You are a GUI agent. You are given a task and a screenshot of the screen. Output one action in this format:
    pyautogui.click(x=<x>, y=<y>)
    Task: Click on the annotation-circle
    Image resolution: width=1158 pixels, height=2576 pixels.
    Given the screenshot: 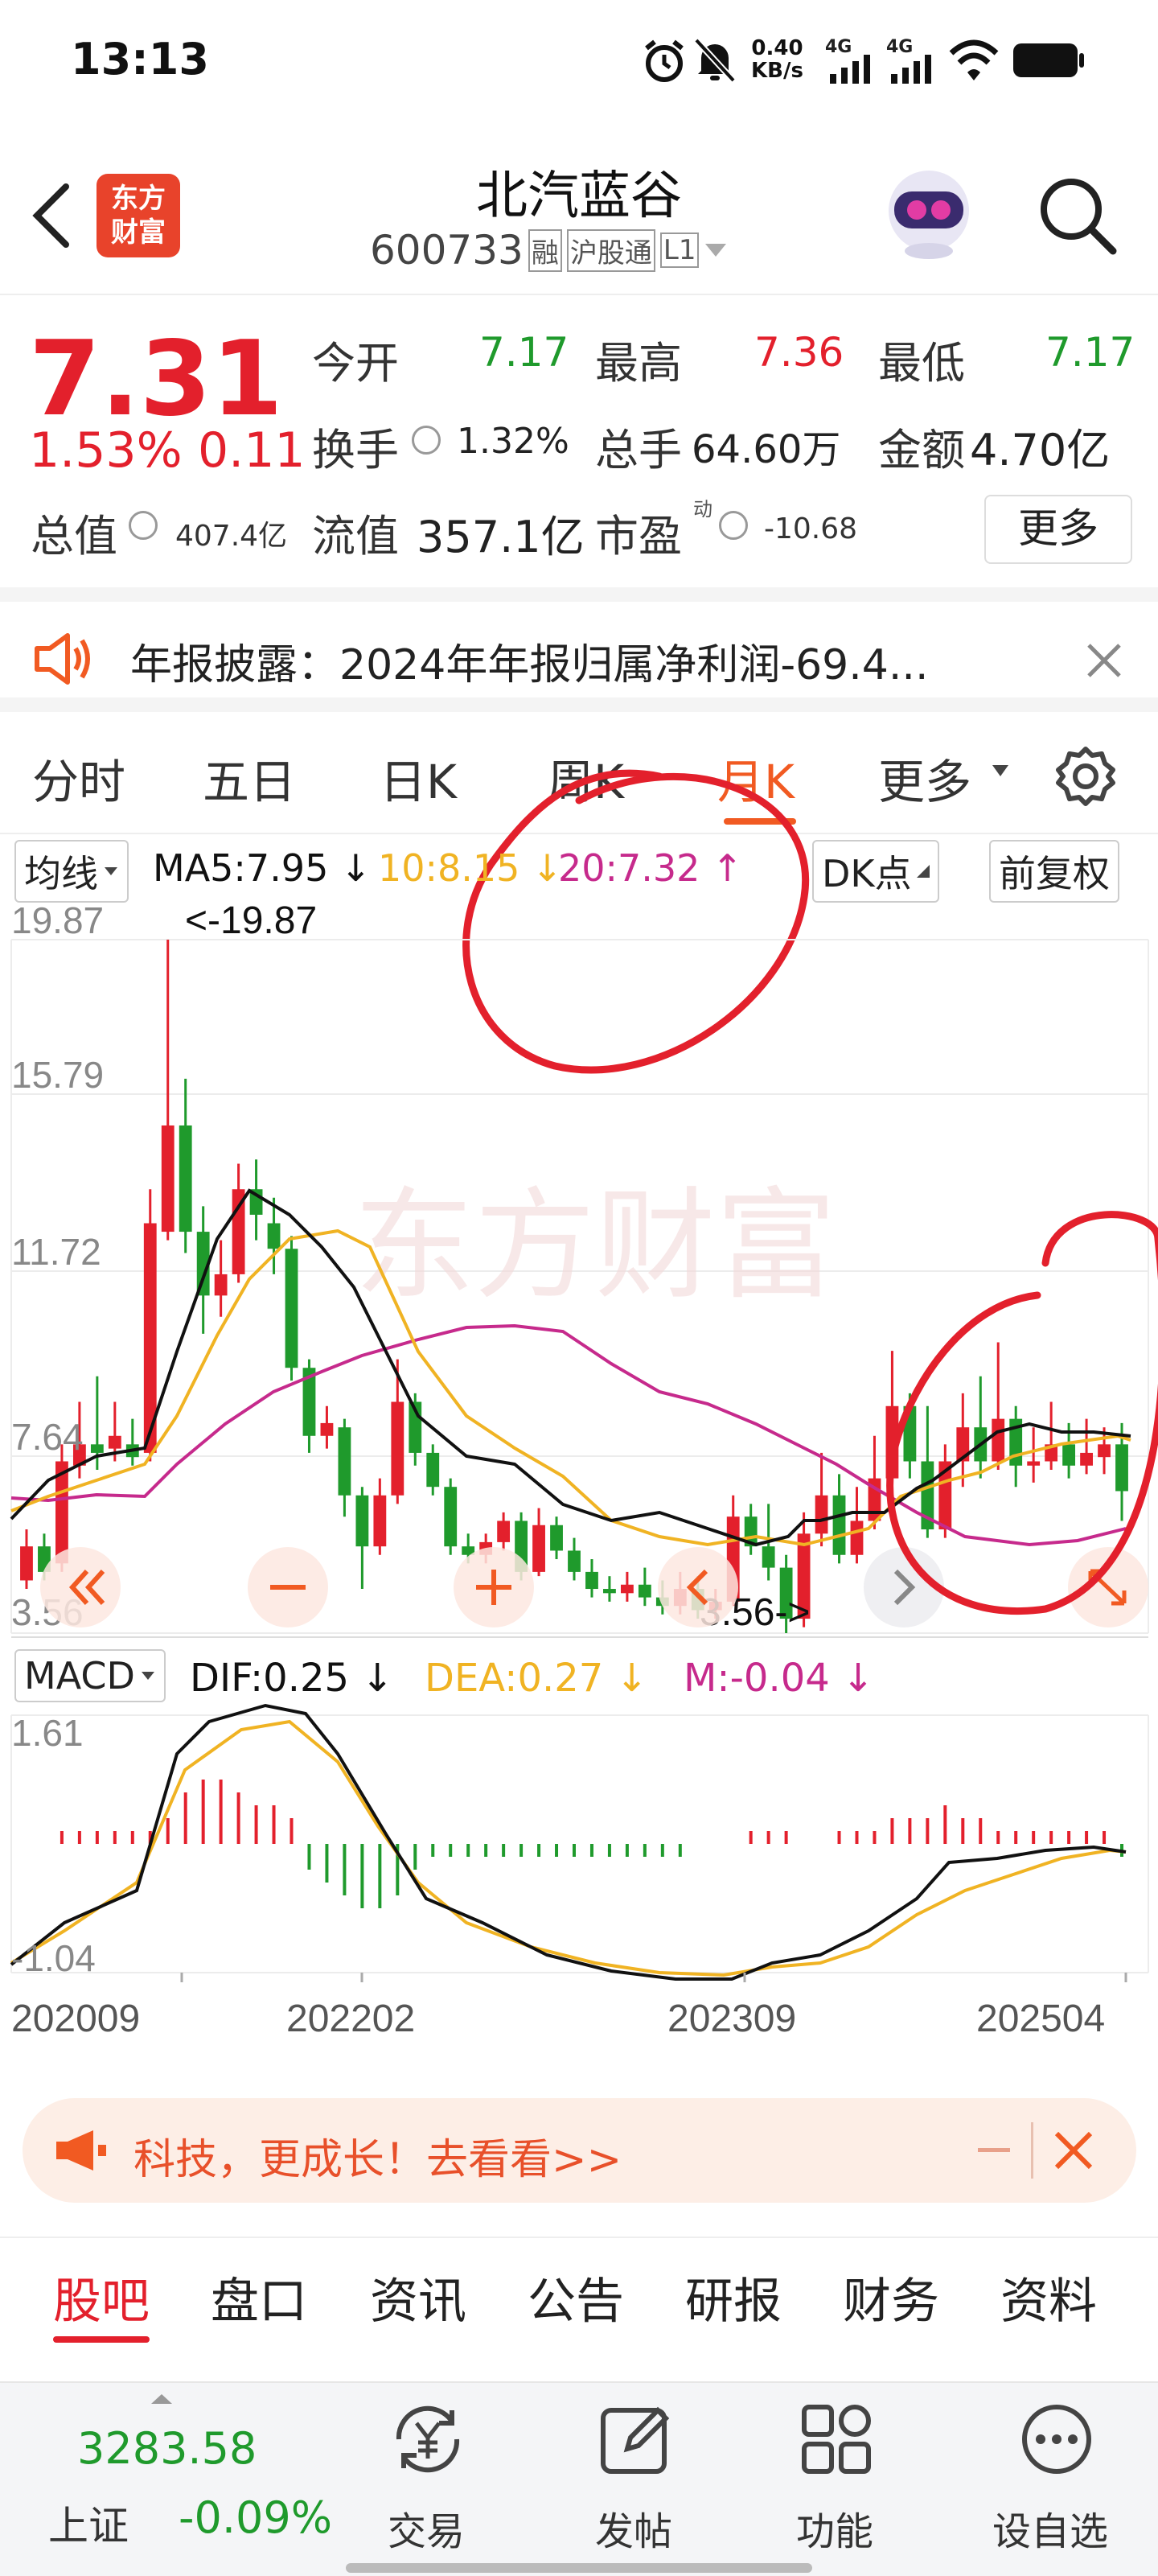 What is the action you would take?
    pyautogui.click(x=1022, y=1413)
    